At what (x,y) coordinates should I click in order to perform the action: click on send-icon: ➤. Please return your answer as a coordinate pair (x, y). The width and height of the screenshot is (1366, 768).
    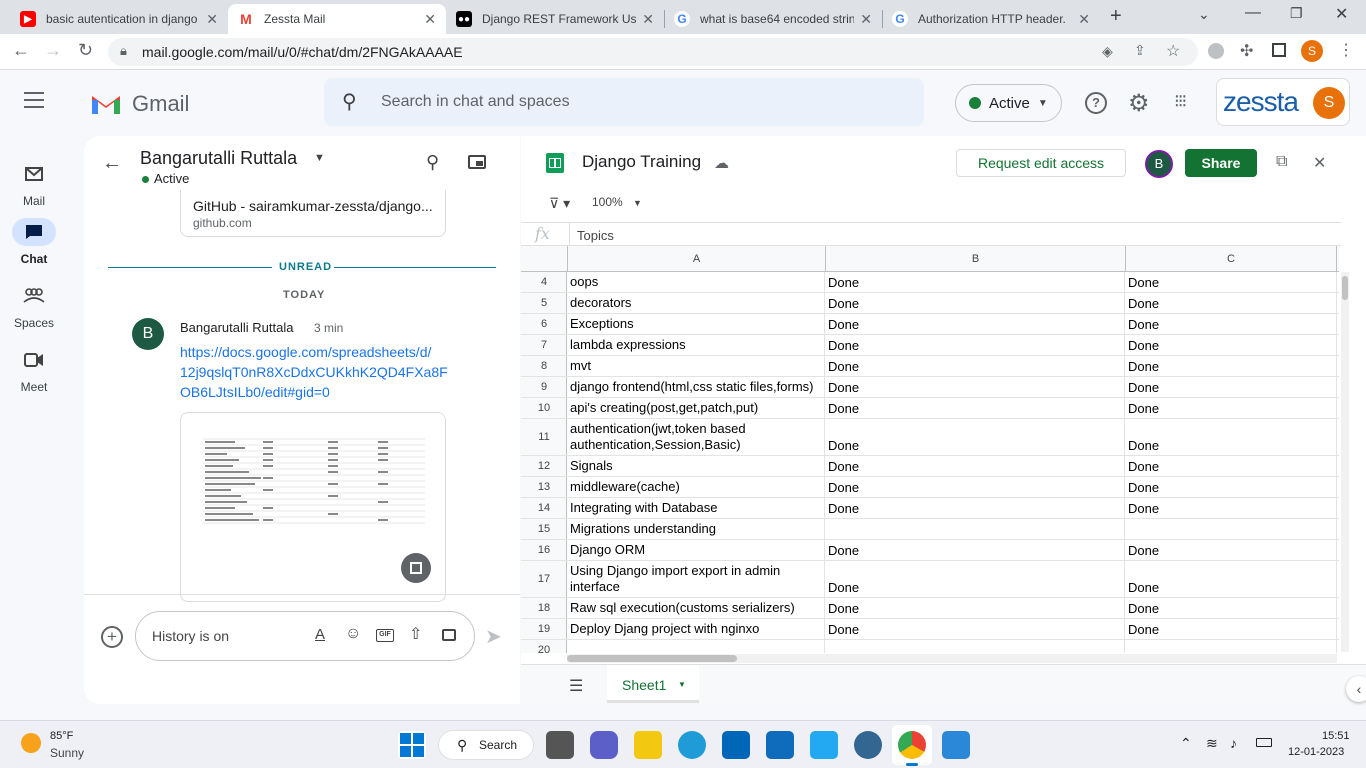
    Looking at the image, I should click on (493, 636).